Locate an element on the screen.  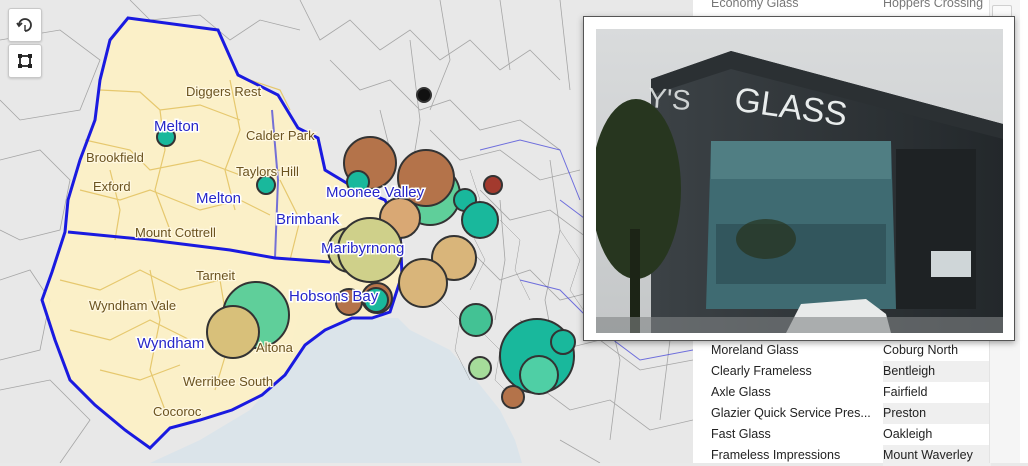
map-label: Brimbank is located at coordinates (308, 219).